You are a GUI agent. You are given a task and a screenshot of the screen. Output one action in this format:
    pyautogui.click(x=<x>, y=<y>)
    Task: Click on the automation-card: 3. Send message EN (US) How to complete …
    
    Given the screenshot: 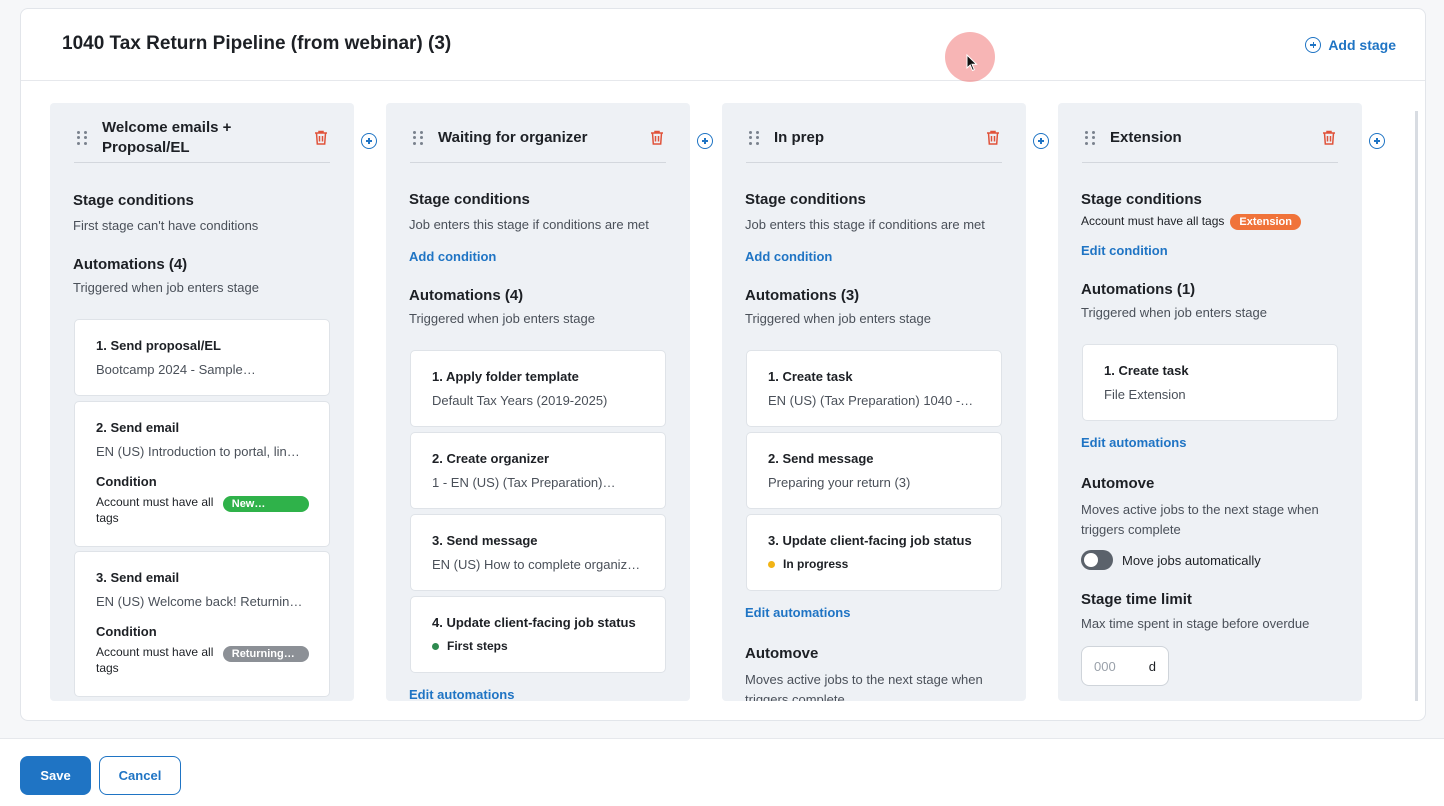 What is the action you would take?
    pyautogui.click(x=538, y=552)
    